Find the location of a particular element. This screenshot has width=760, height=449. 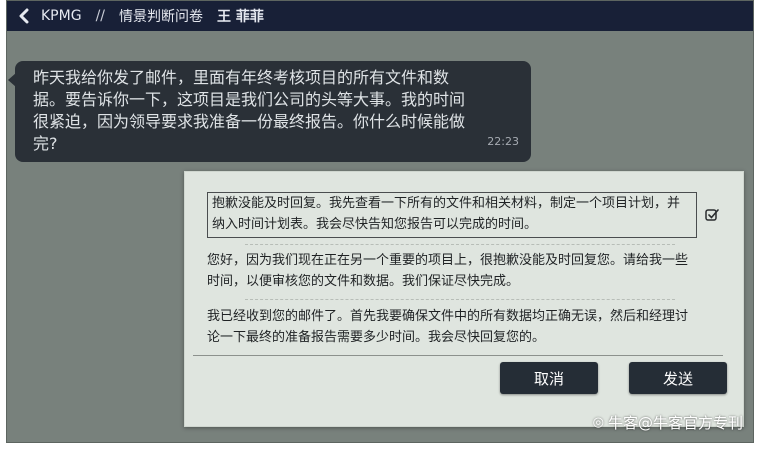

watermark-logo-icon: ◎ is located at coordinates (598, 422).